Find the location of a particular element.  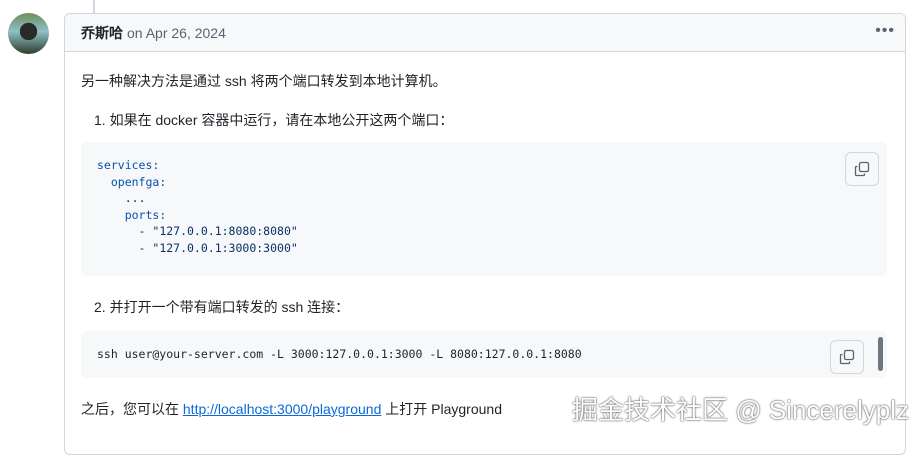

avatar is located at coordinates (28, 33).